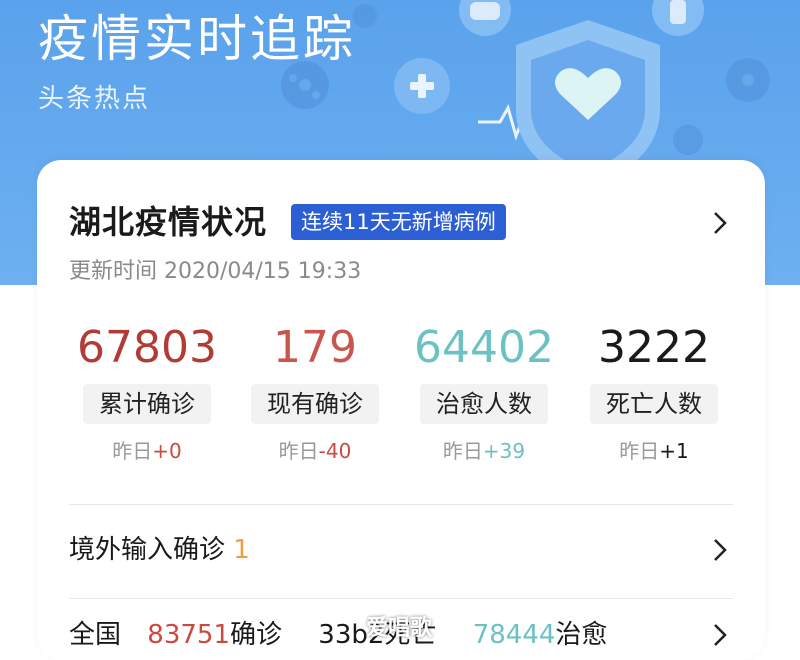 The image size is (800, 660). Describe the element at coordinates (315, 404) in the screenshot. I see `stat-label: 现有确诊` at that location.